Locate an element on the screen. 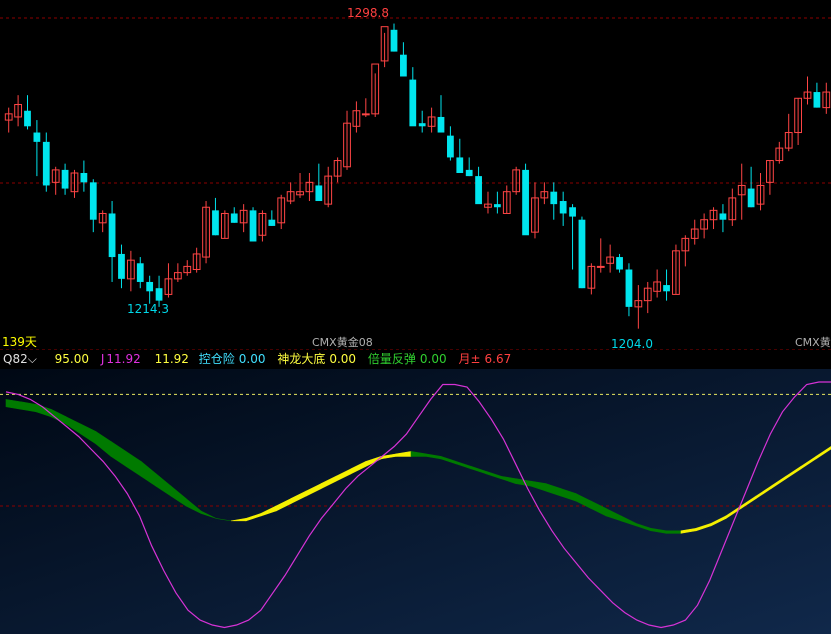 This screenshot has width=831, height=634. j-value: 11.92 is located at coordinates (123, 359).